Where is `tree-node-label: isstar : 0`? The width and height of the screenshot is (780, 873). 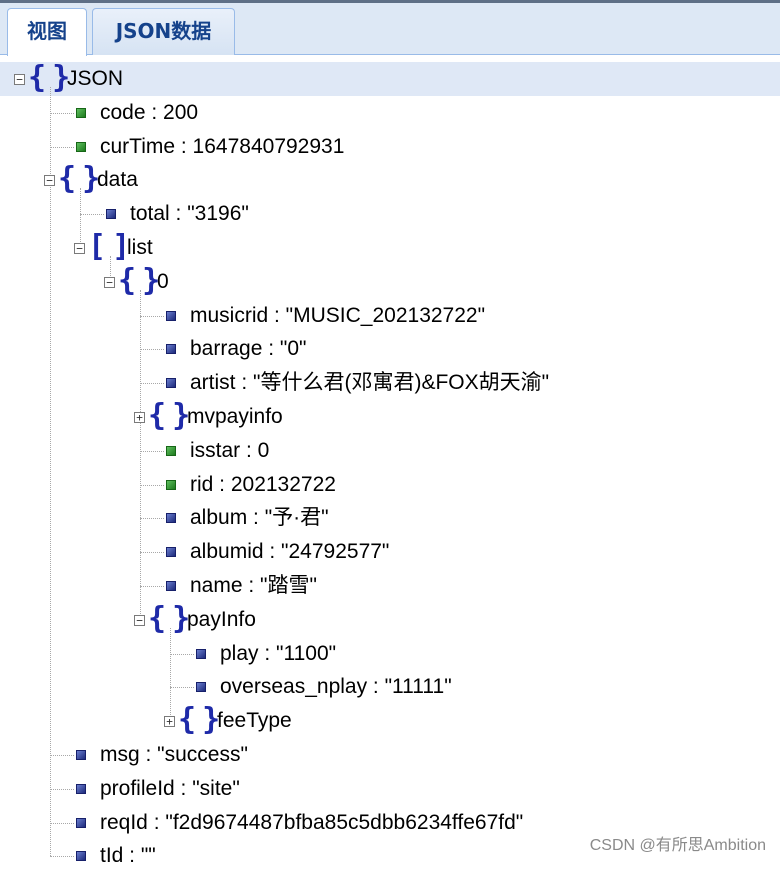 tree-node-label: isstar : 0 is located at coordinates (229, 451).